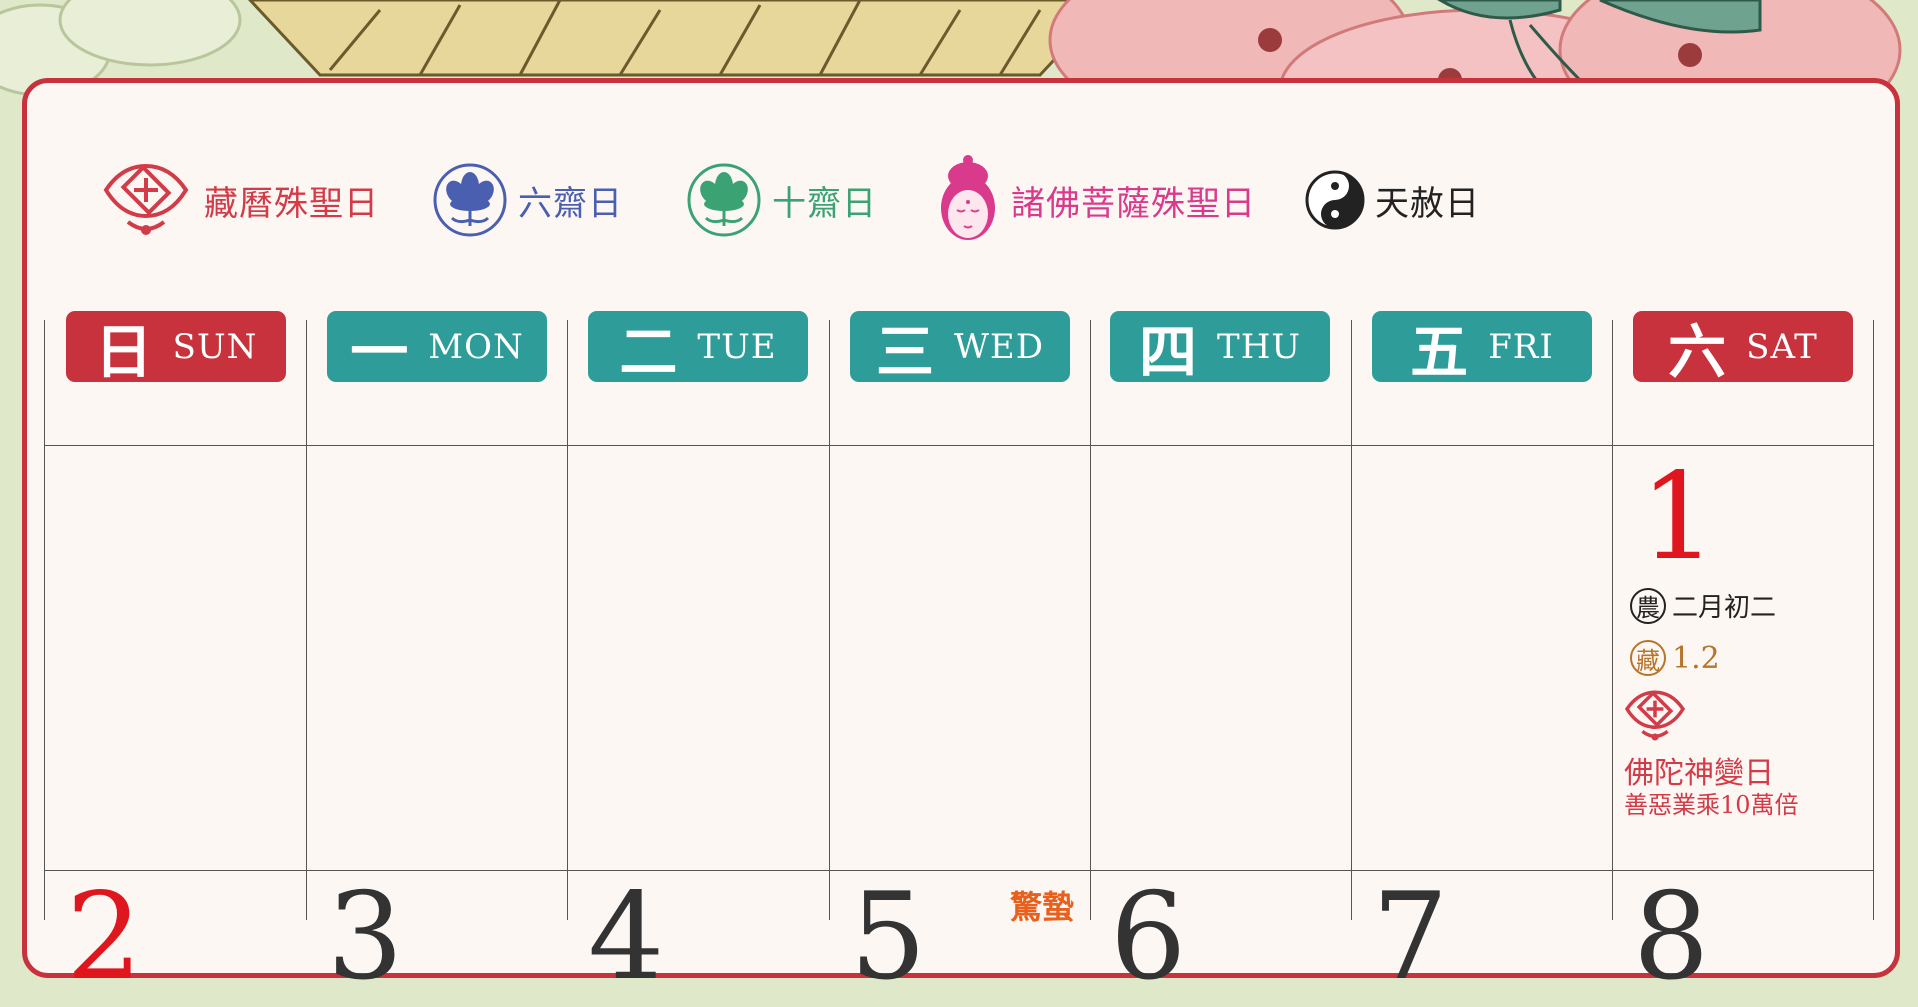  I want to click on legend-item-buddha-holy-day: 諸佛菩薩殊聖日, so click(1095, 200).